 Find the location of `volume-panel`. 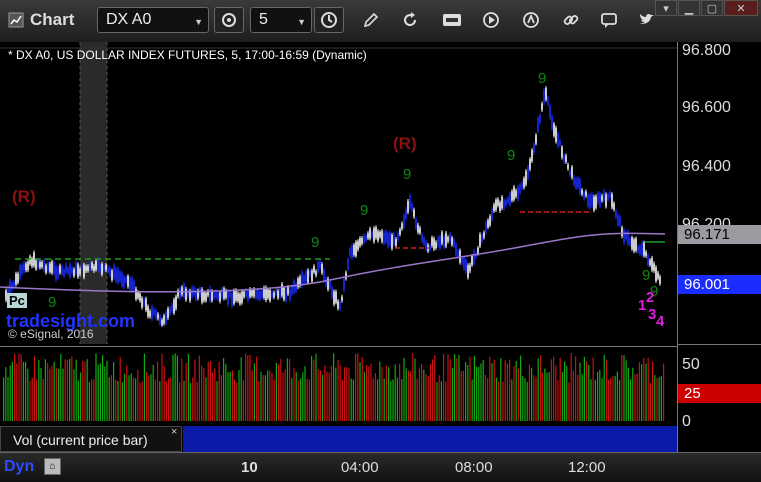

volume-panel is located at coordinates (338, 384).